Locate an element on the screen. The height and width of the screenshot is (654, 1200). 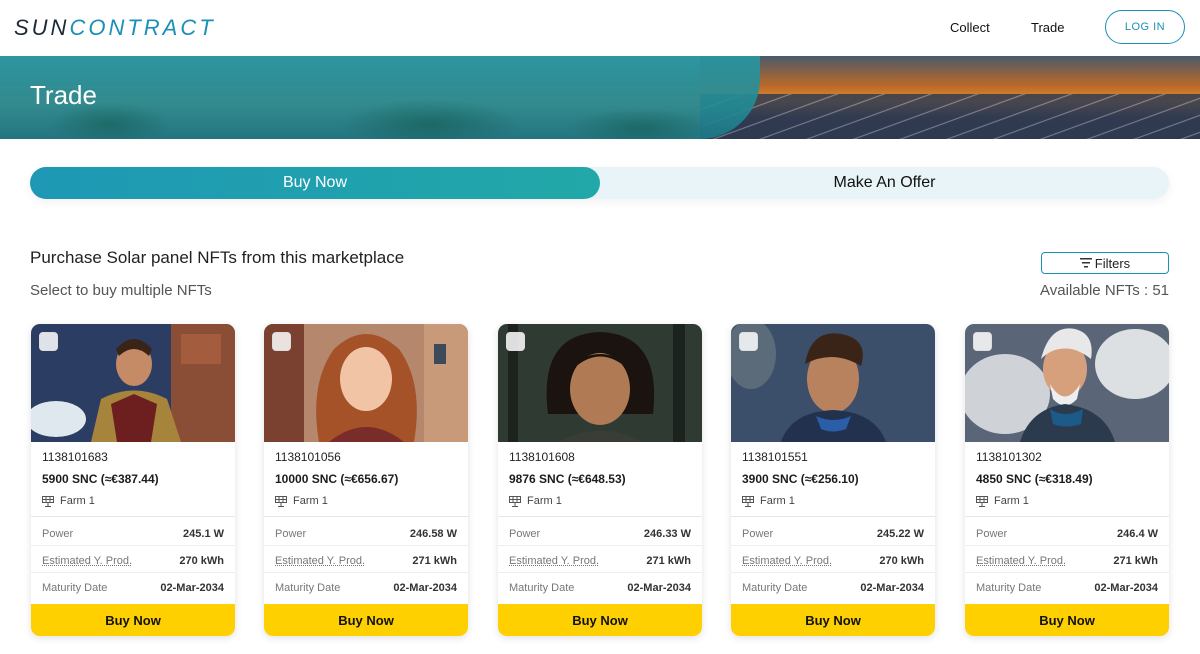
power-value: 245.22 W is located at coordinates (900, 534).